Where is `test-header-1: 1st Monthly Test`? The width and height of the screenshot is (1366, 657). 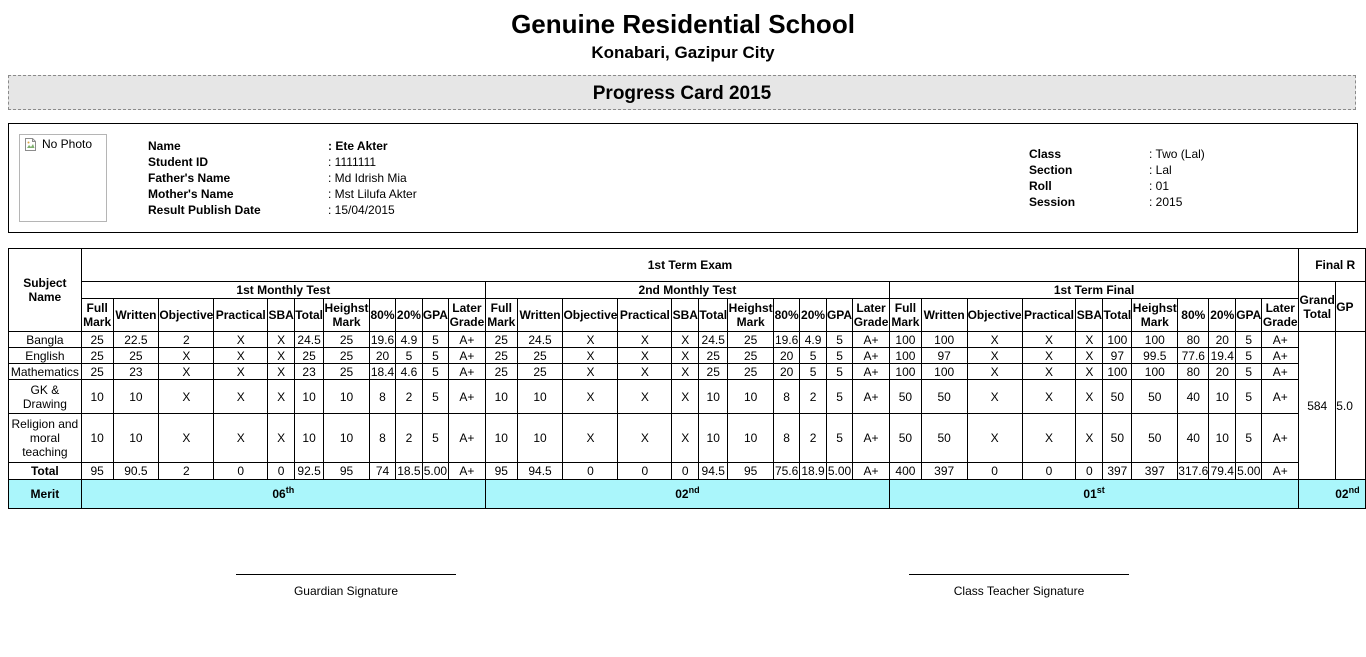
test-header-1: 1st Monthly Test is located at coordinates (283, 290).